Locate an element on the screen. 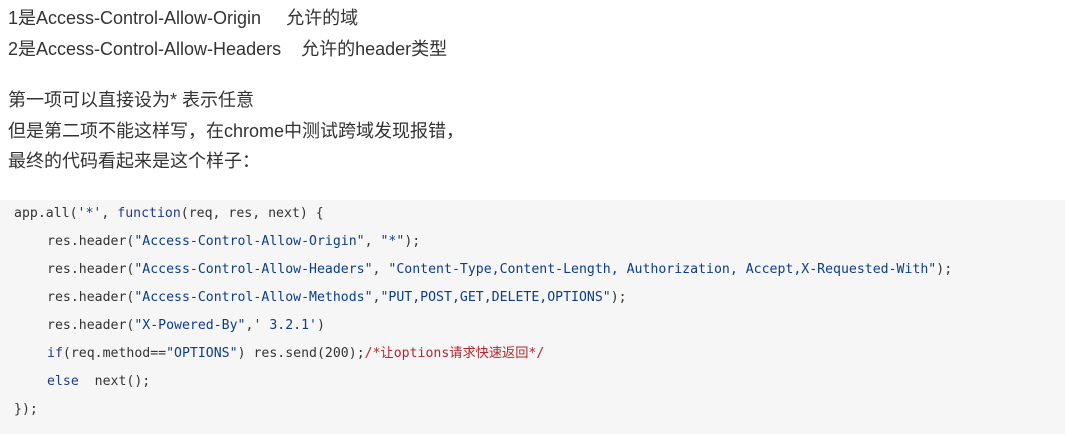 Image resolution: width=1065 pixels, height=434 pixels. code-number: 200 is located at coordinates (336, 353).